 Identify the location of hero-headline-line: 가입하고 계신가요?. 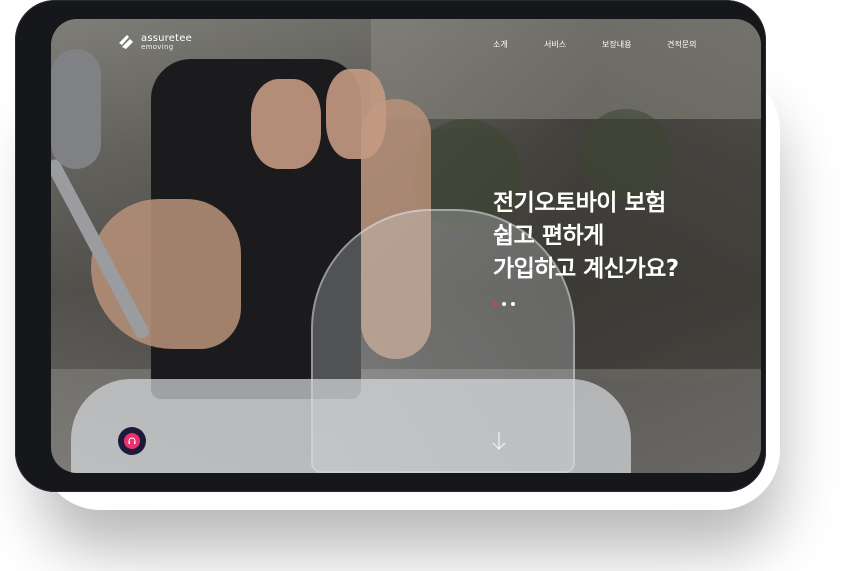
(586, 269).